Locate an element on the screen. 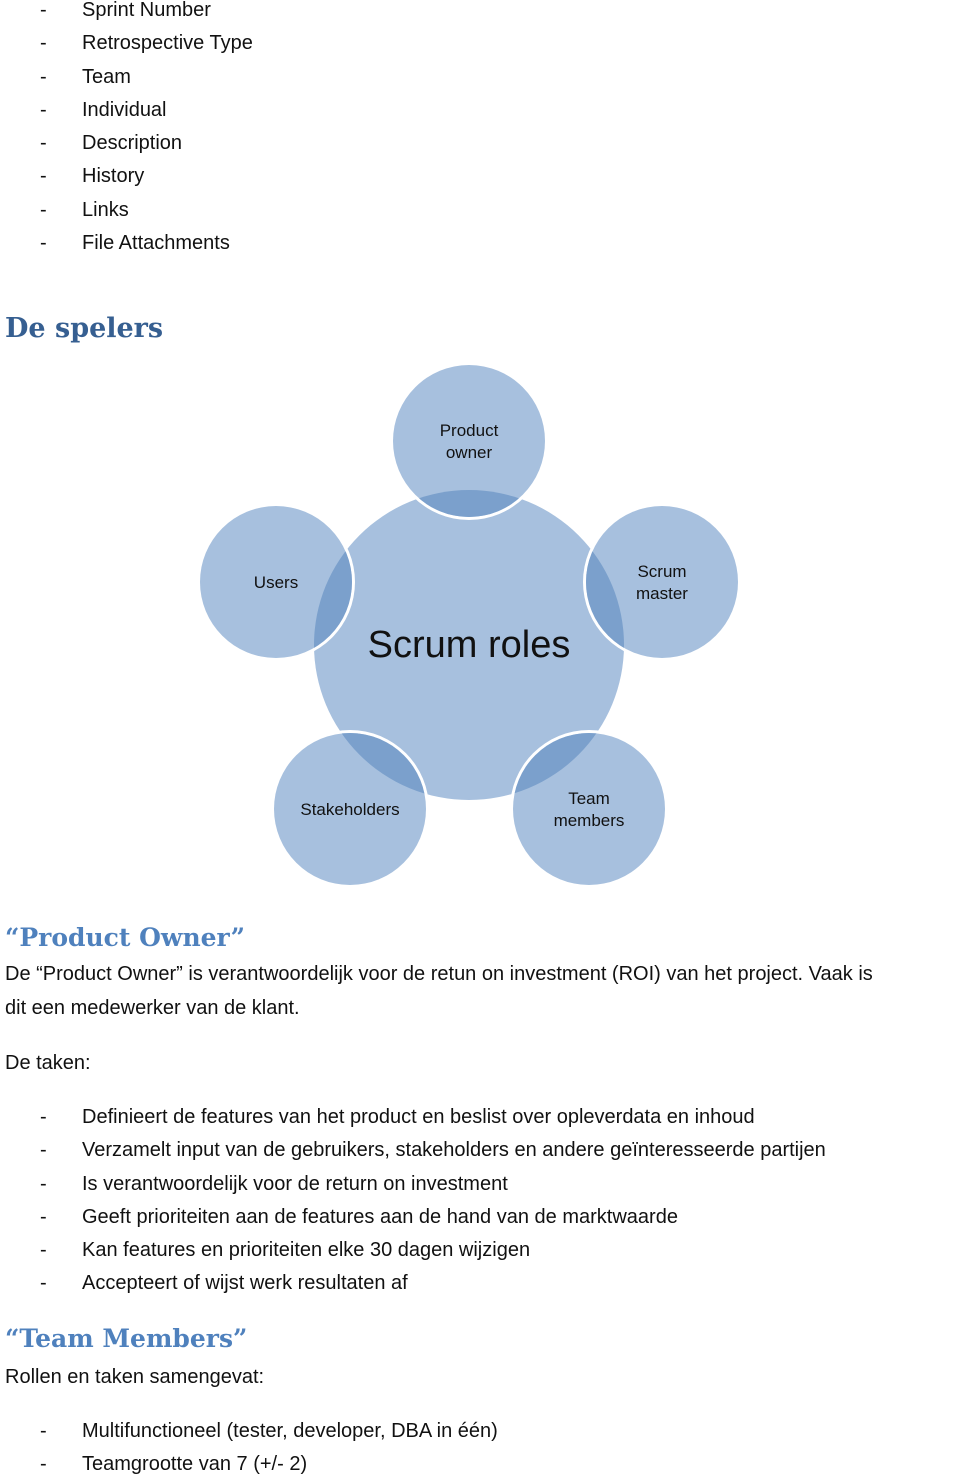 The image size is (960, 1482). role-label: master is located at coordinates (662, 593).